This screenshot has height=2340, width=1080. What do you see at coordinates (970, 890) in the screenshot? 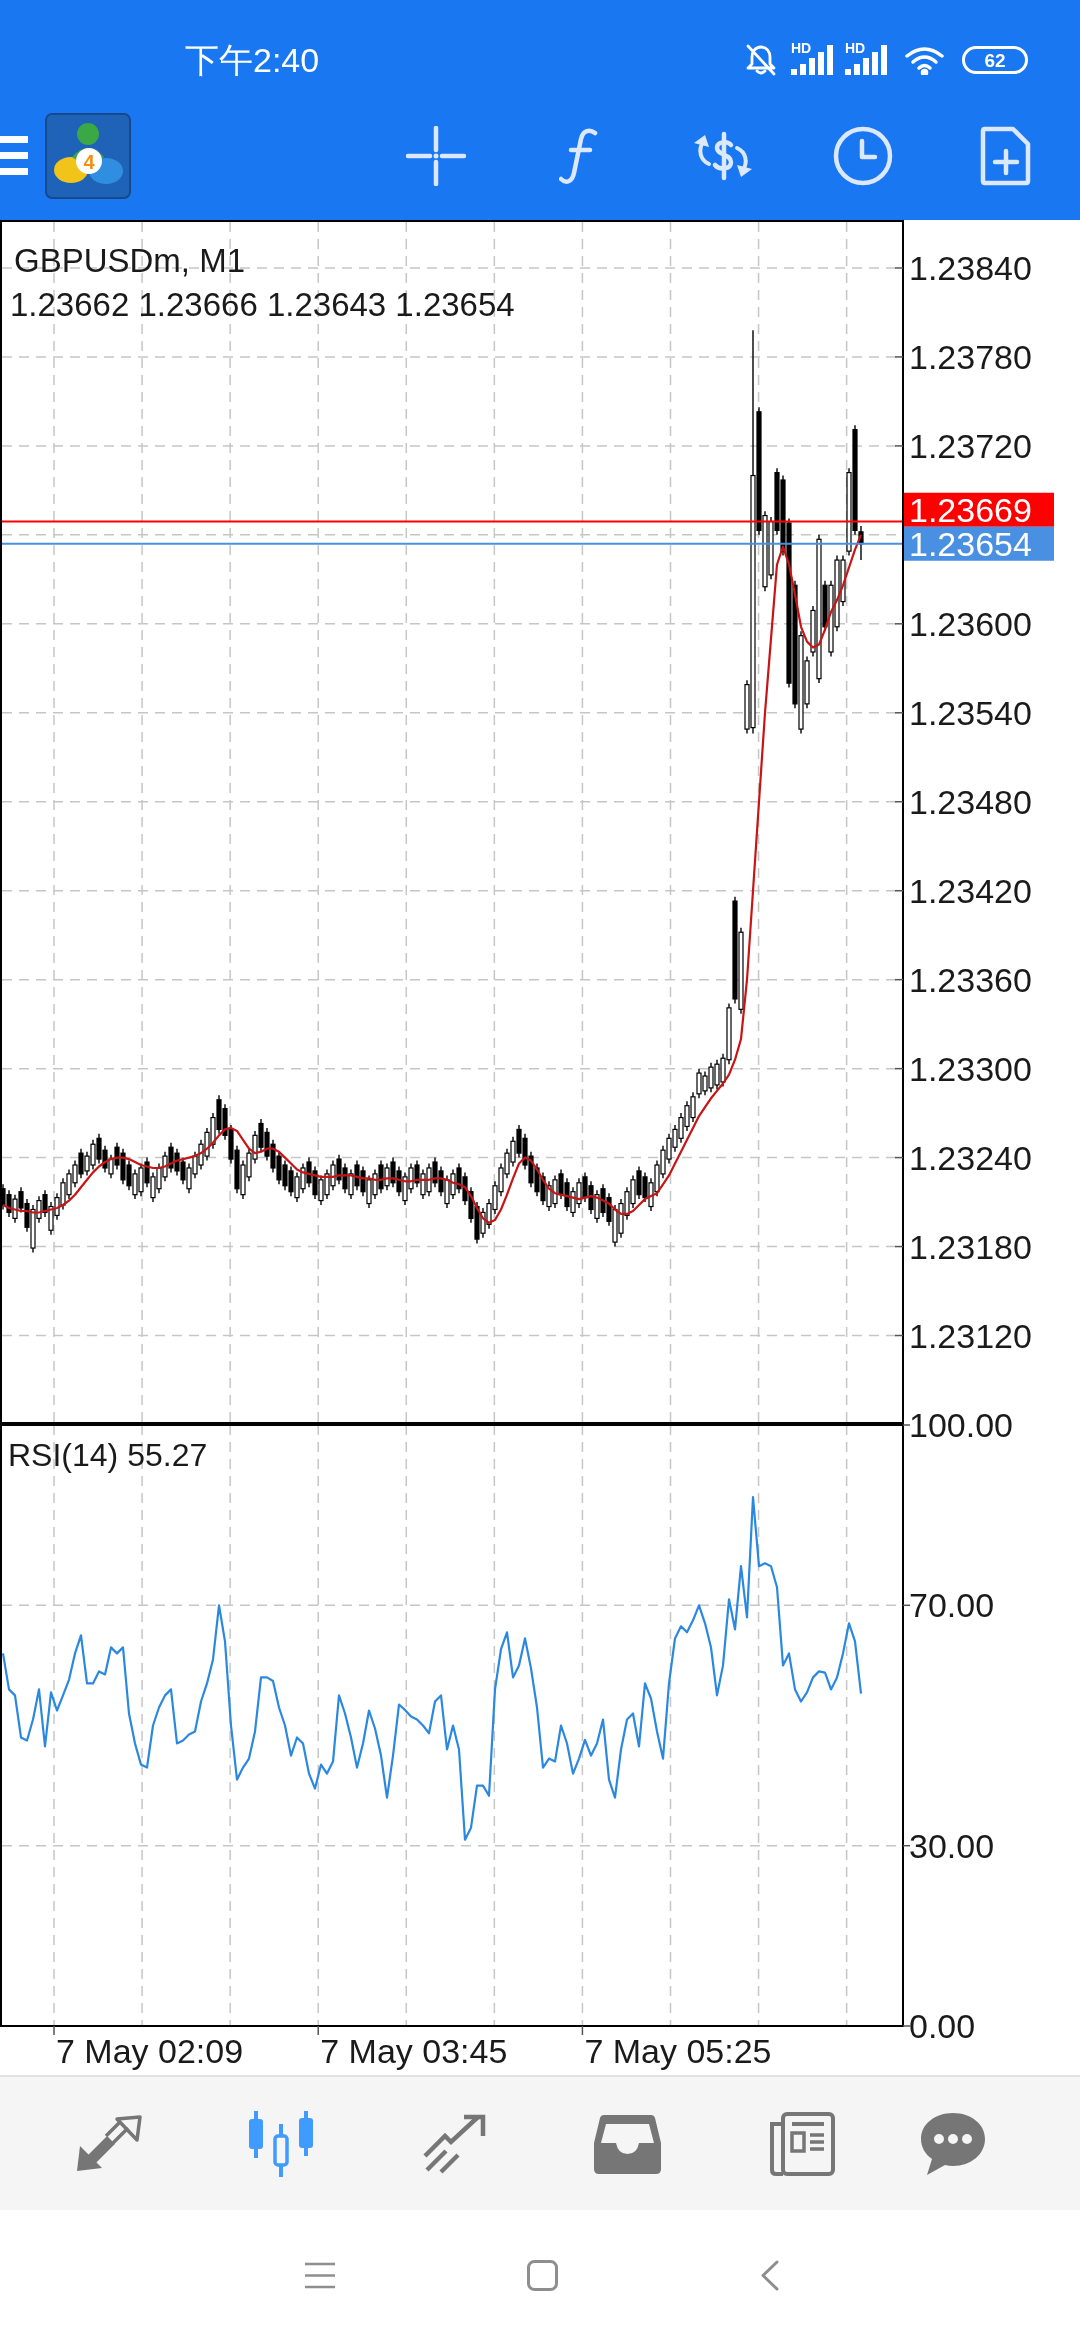
I see `price-axis-label: 1.23420` at bounding box center [970, 890].